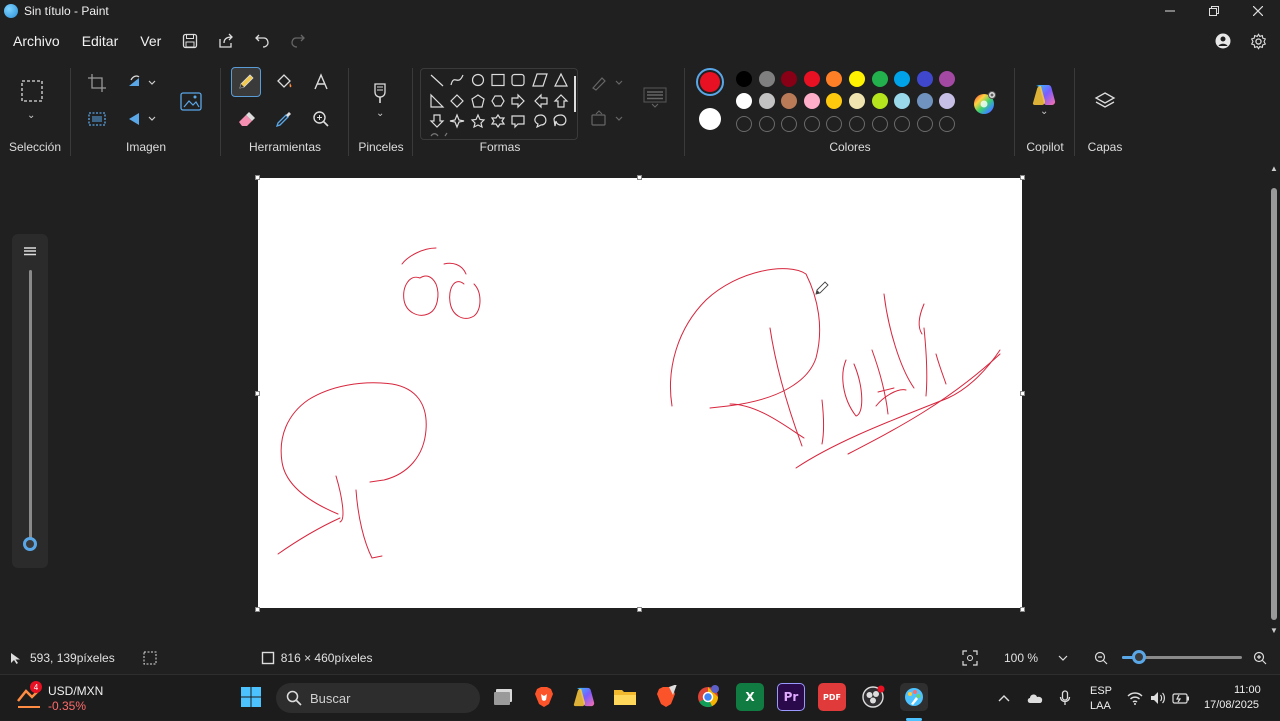 The image size is (1280, 721). Describe the element at coordinates (1101, 658) in the screenshot. I see `zoom-out-icon` at that location.